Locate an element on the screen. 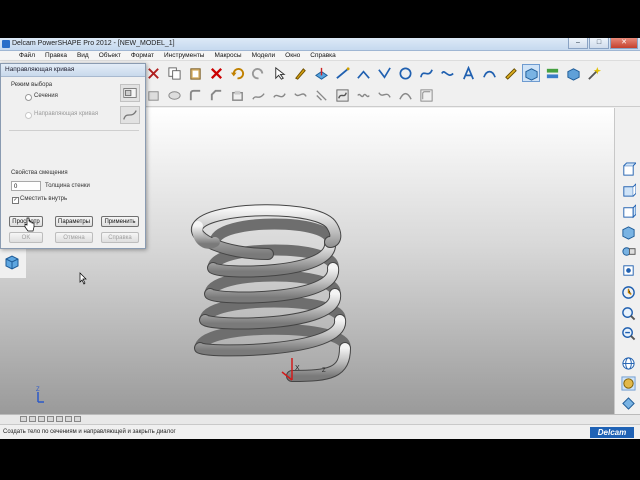 This screenshot has height=480, width=640. guide-curve-mode-icon is located at coordinates (130, 115).